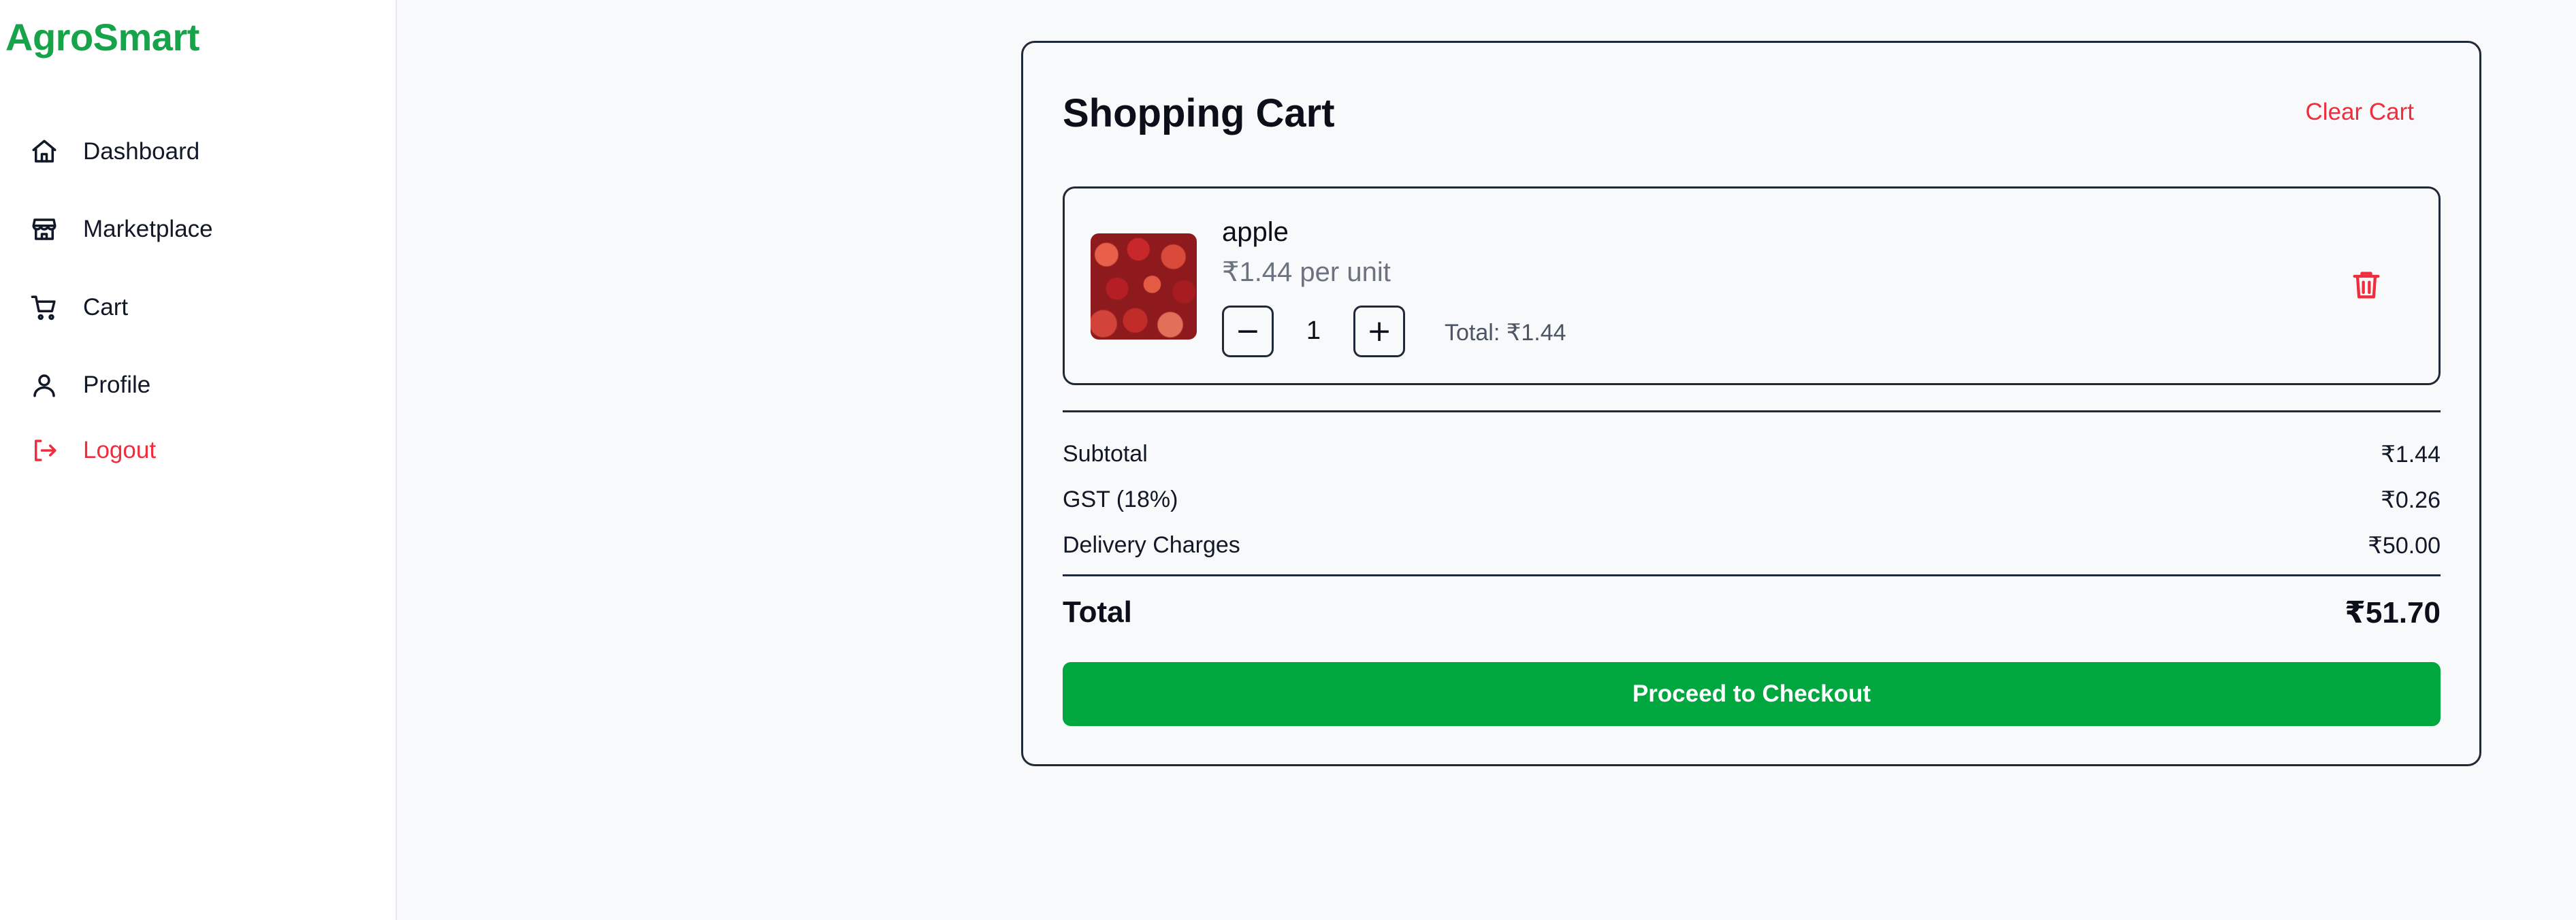 The image size is (2576, 920). What do you see at coordinates (1752, 500) in the screenshot?
I see `gst-row: GST (18%) ₹0.26` at bounding box center [1752, 500].